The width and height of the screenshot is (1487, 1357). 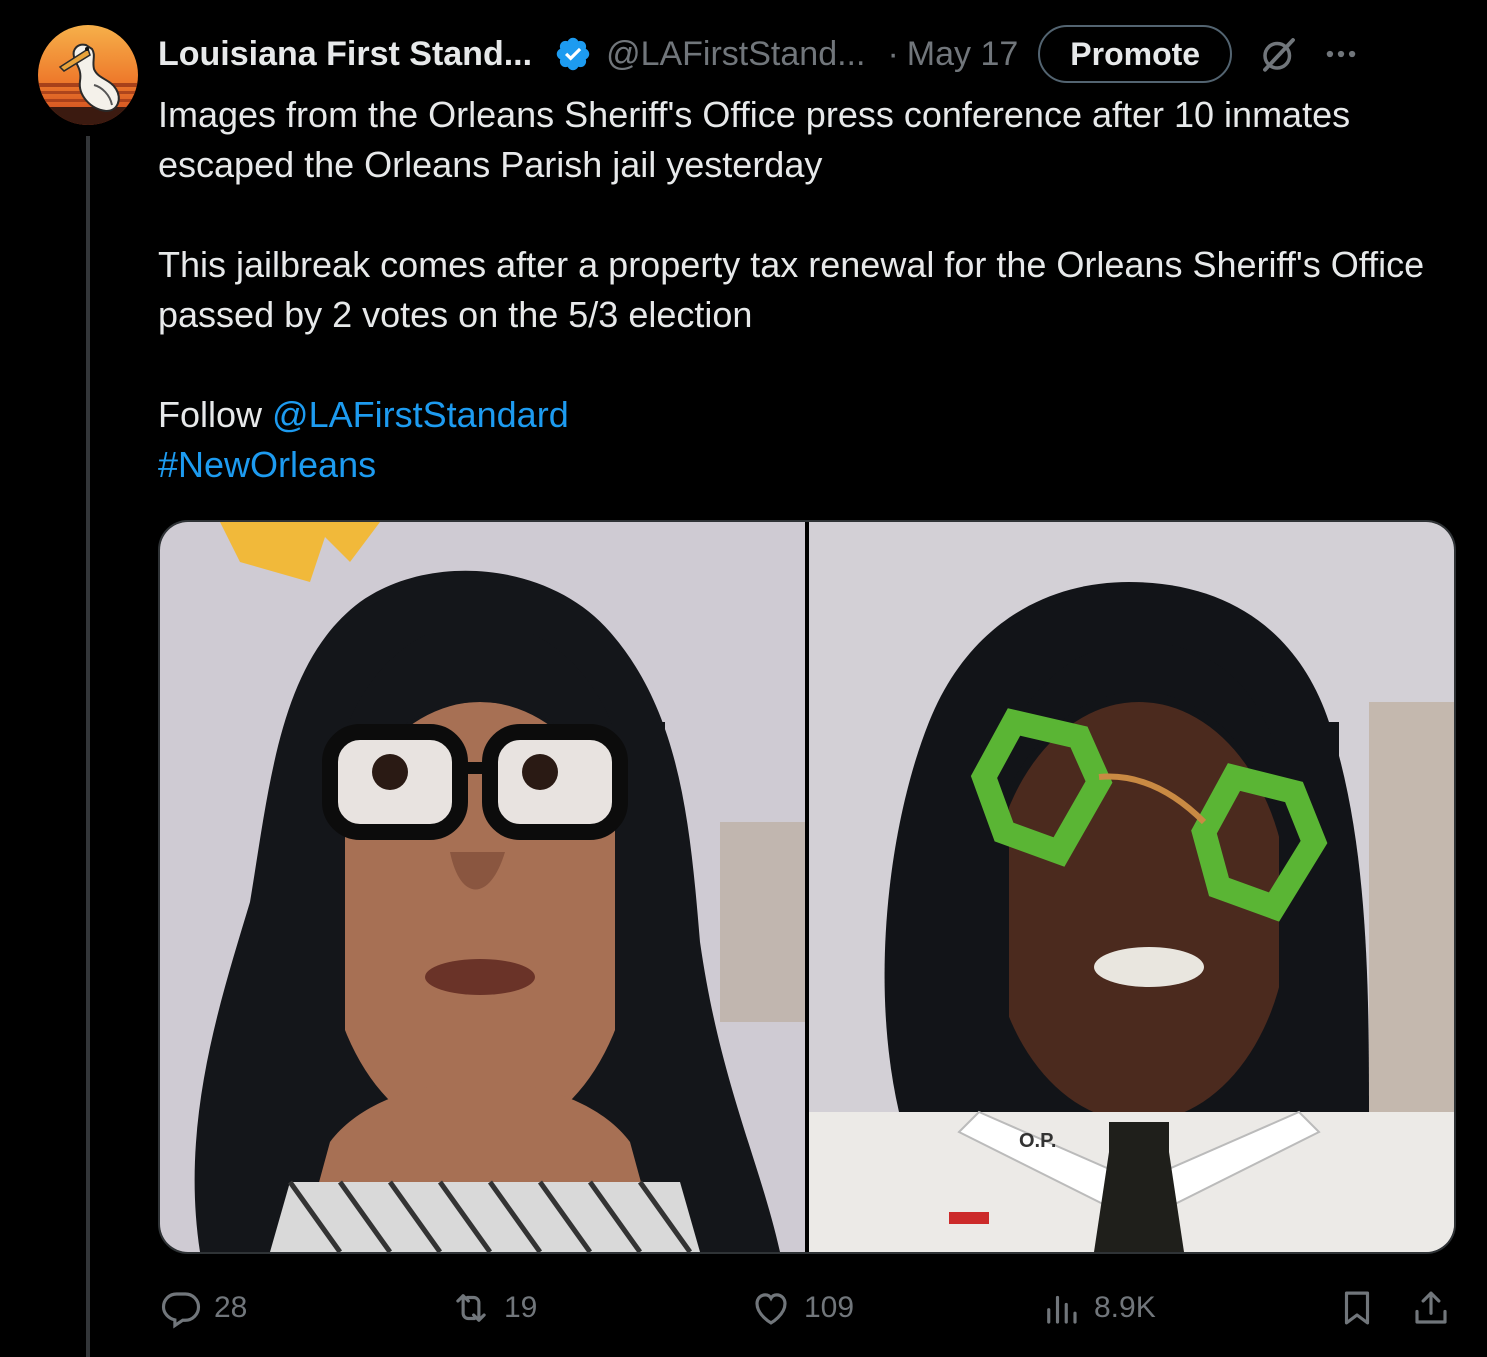 What do you see at coordinates (1135, 54) in the screenshot?
I see `promote-button: Promote` at bounding box center [1135, 54].